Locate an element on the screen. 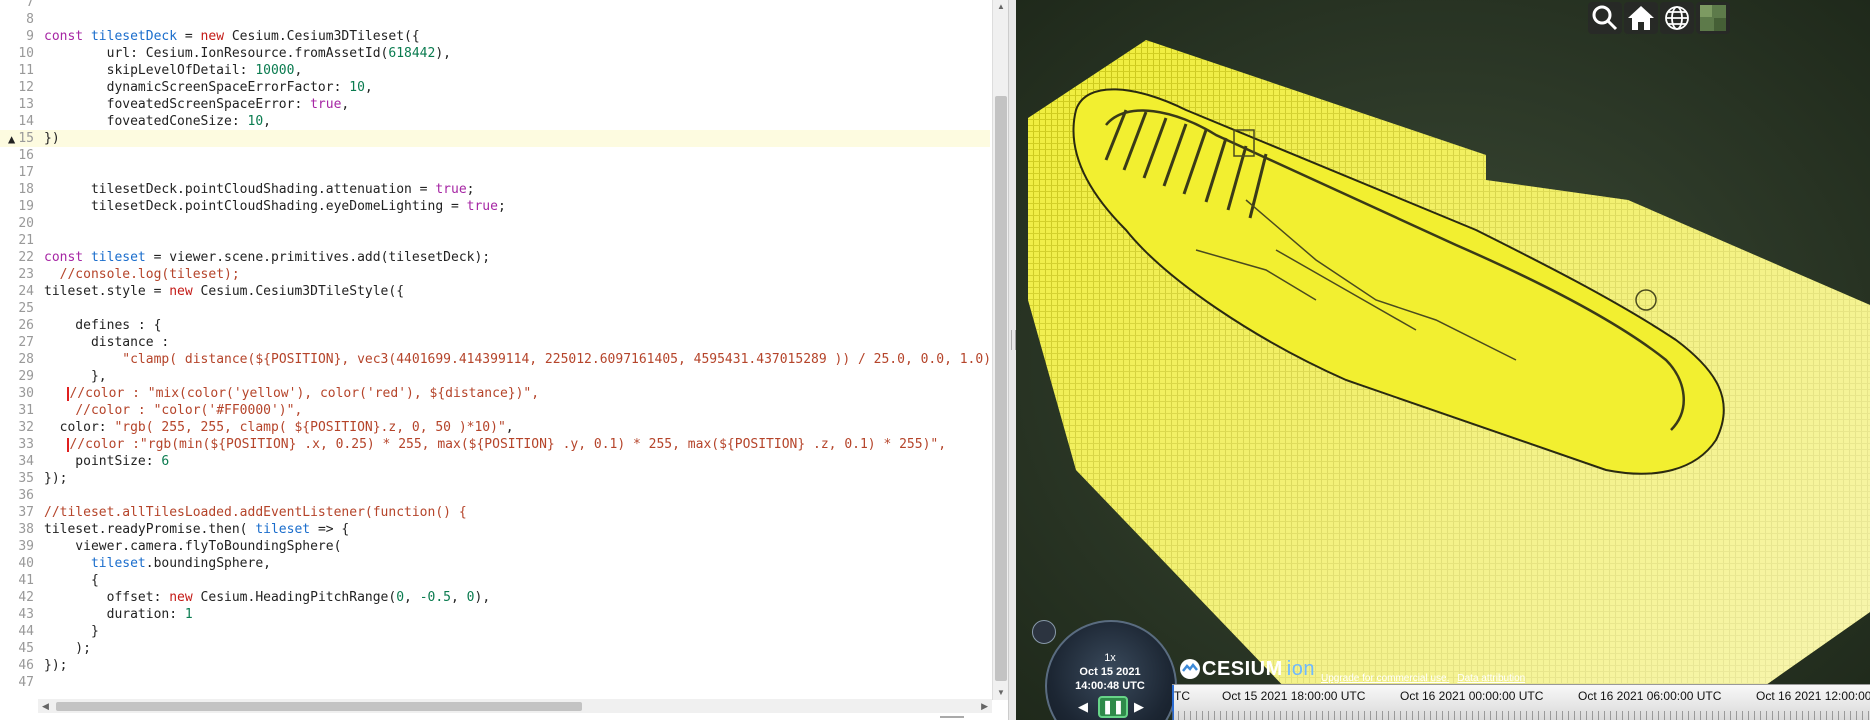 This screenshot has height=720, width=1870. line-number: 11 is located at coordinates (26, 70).